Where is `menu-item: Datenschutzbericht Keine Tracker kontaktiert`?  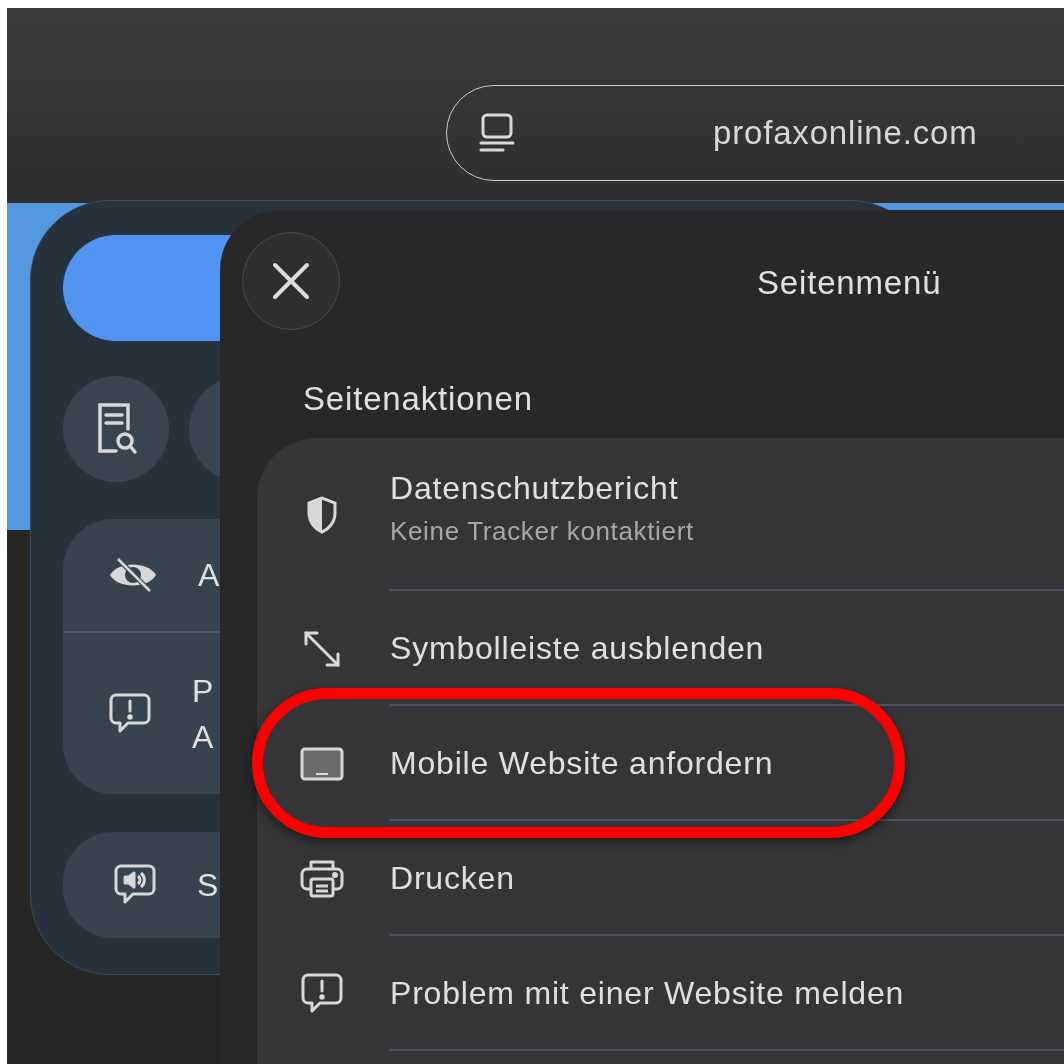
menu-item: Datenschutzbericht Keine Tracker kontaktiert is located at coordinates (660, 514).